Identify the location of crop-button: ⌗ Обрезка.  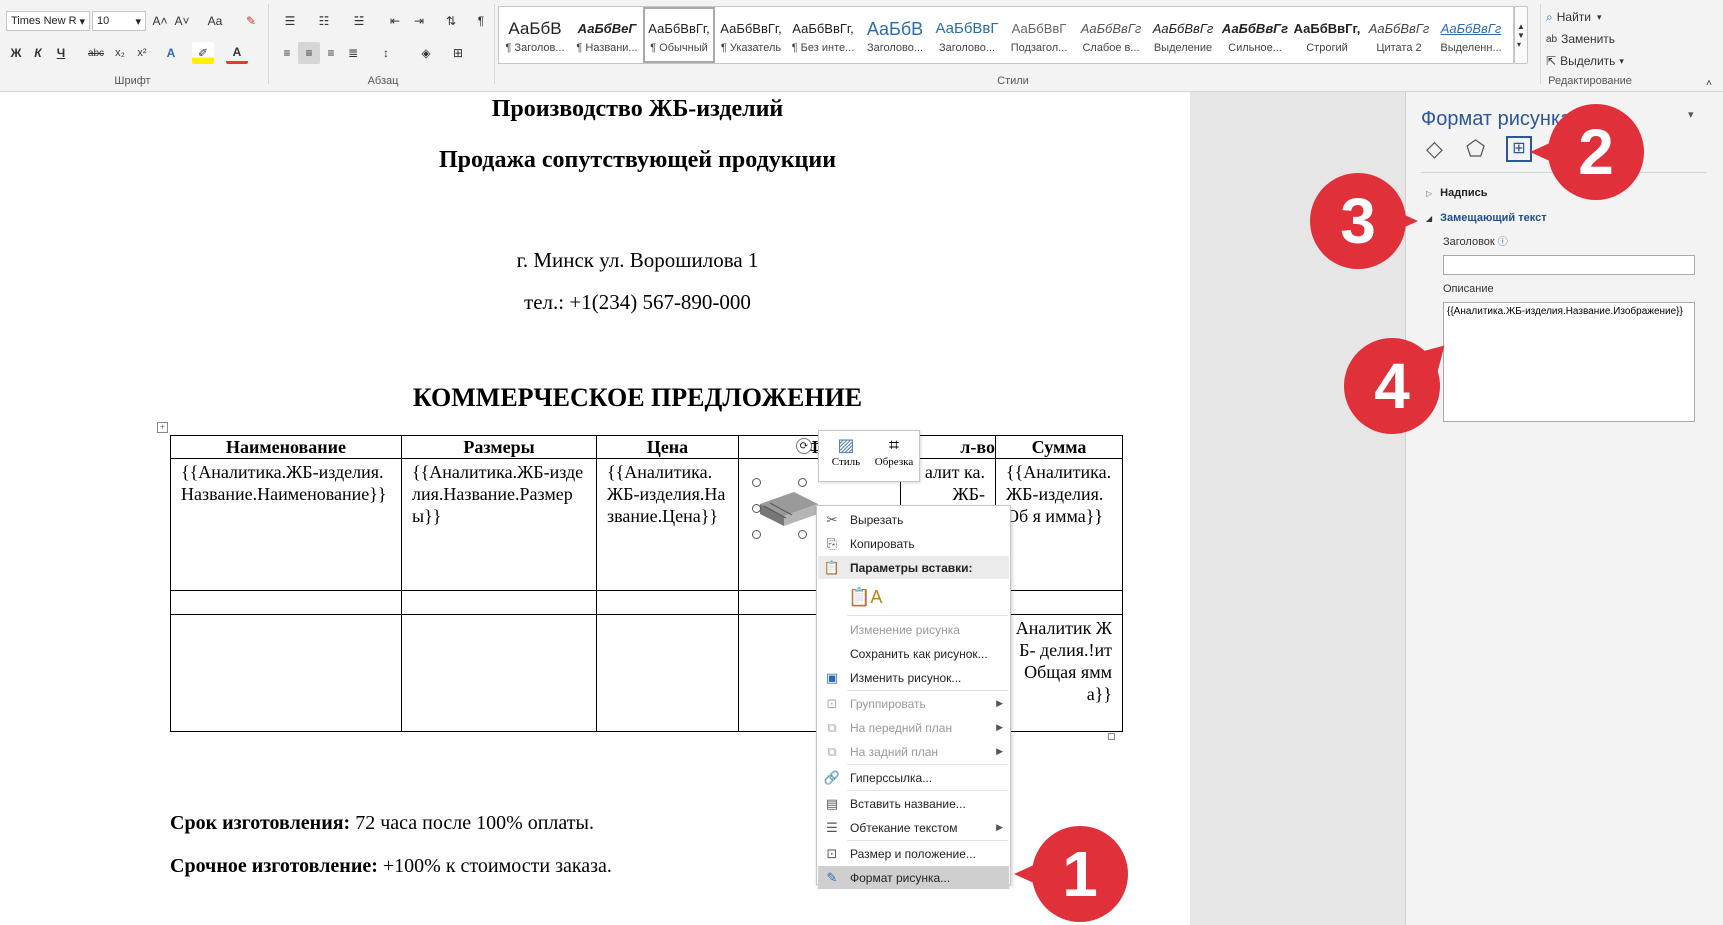
(894, 457).